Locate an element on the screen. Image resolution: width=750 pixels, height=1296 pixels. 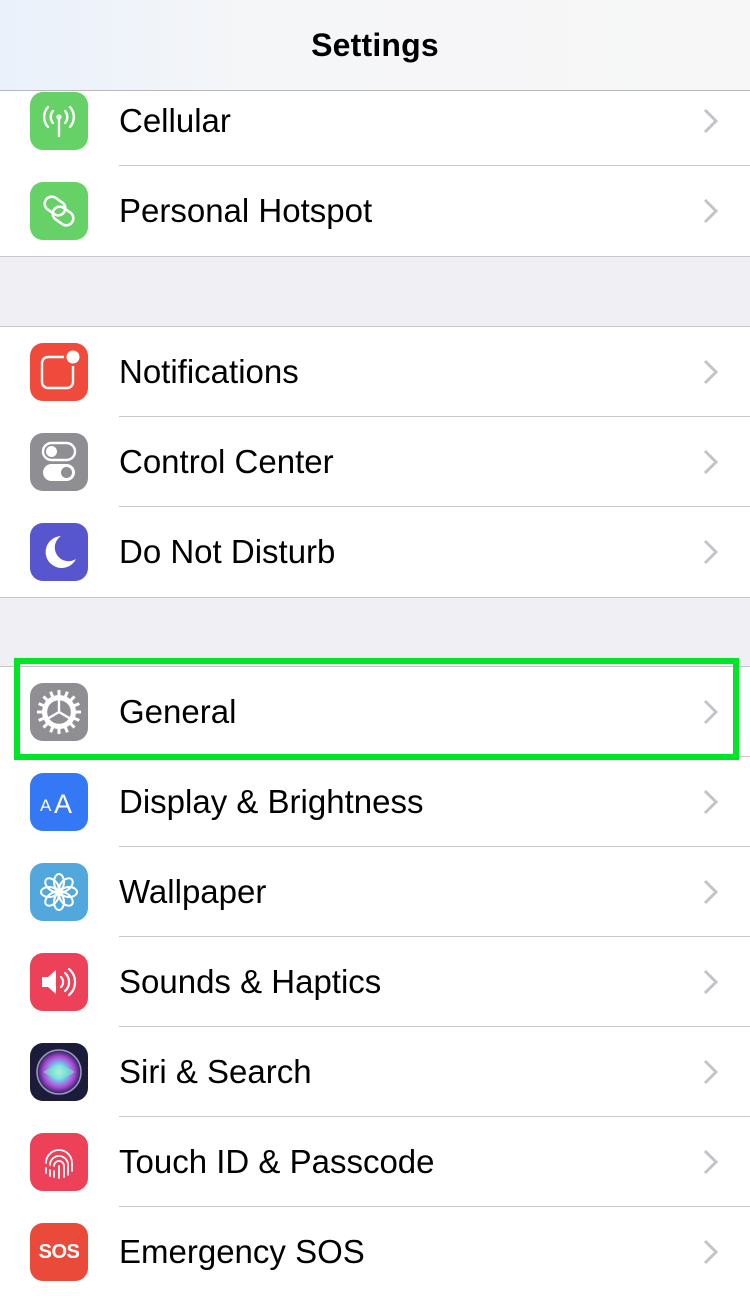
settings-group-connectivity: Cellular Personal Hotspot is located at coordinates (375, 166).